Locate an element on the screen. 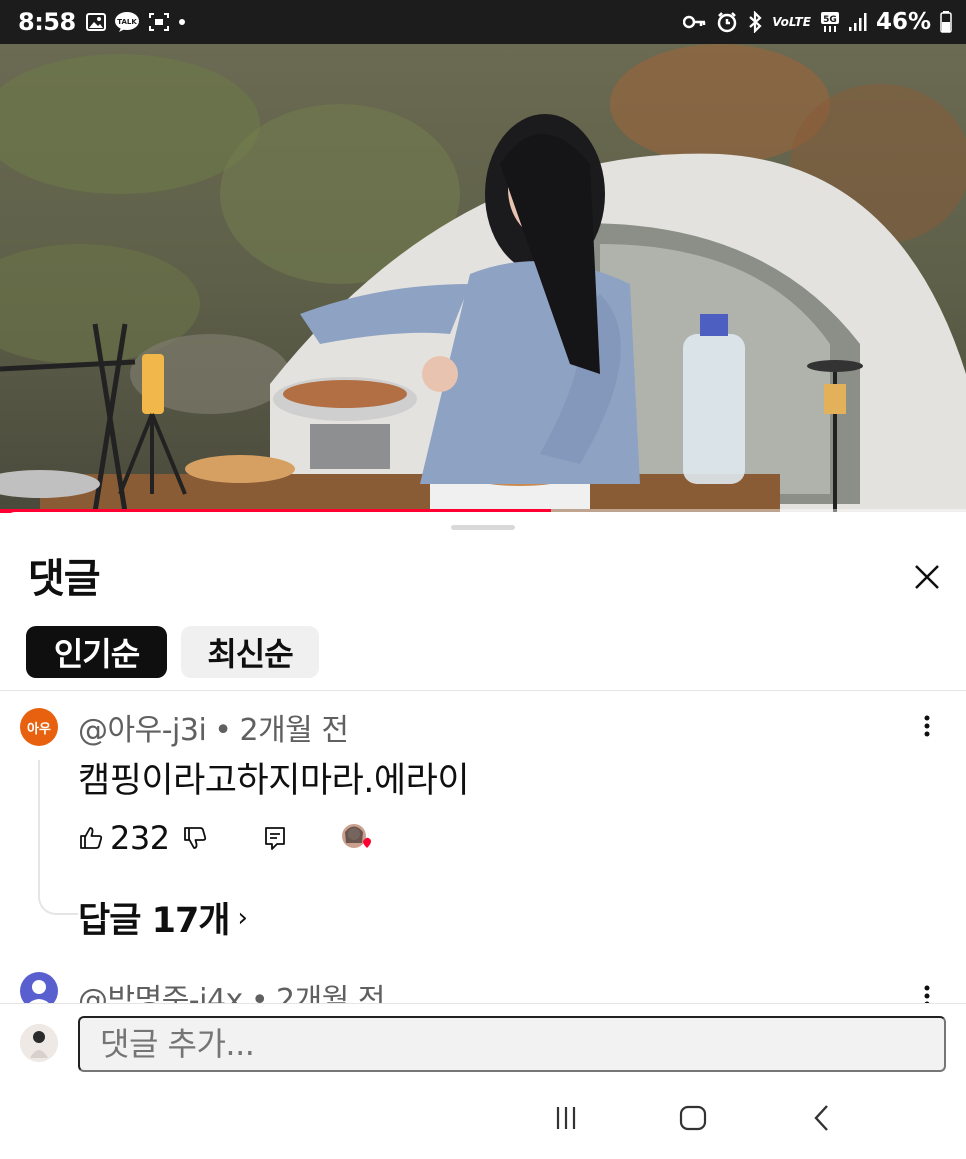 The width and height of the screenshot is (966, 1159). user-avatar-image is located at coordinates (39, 1043).